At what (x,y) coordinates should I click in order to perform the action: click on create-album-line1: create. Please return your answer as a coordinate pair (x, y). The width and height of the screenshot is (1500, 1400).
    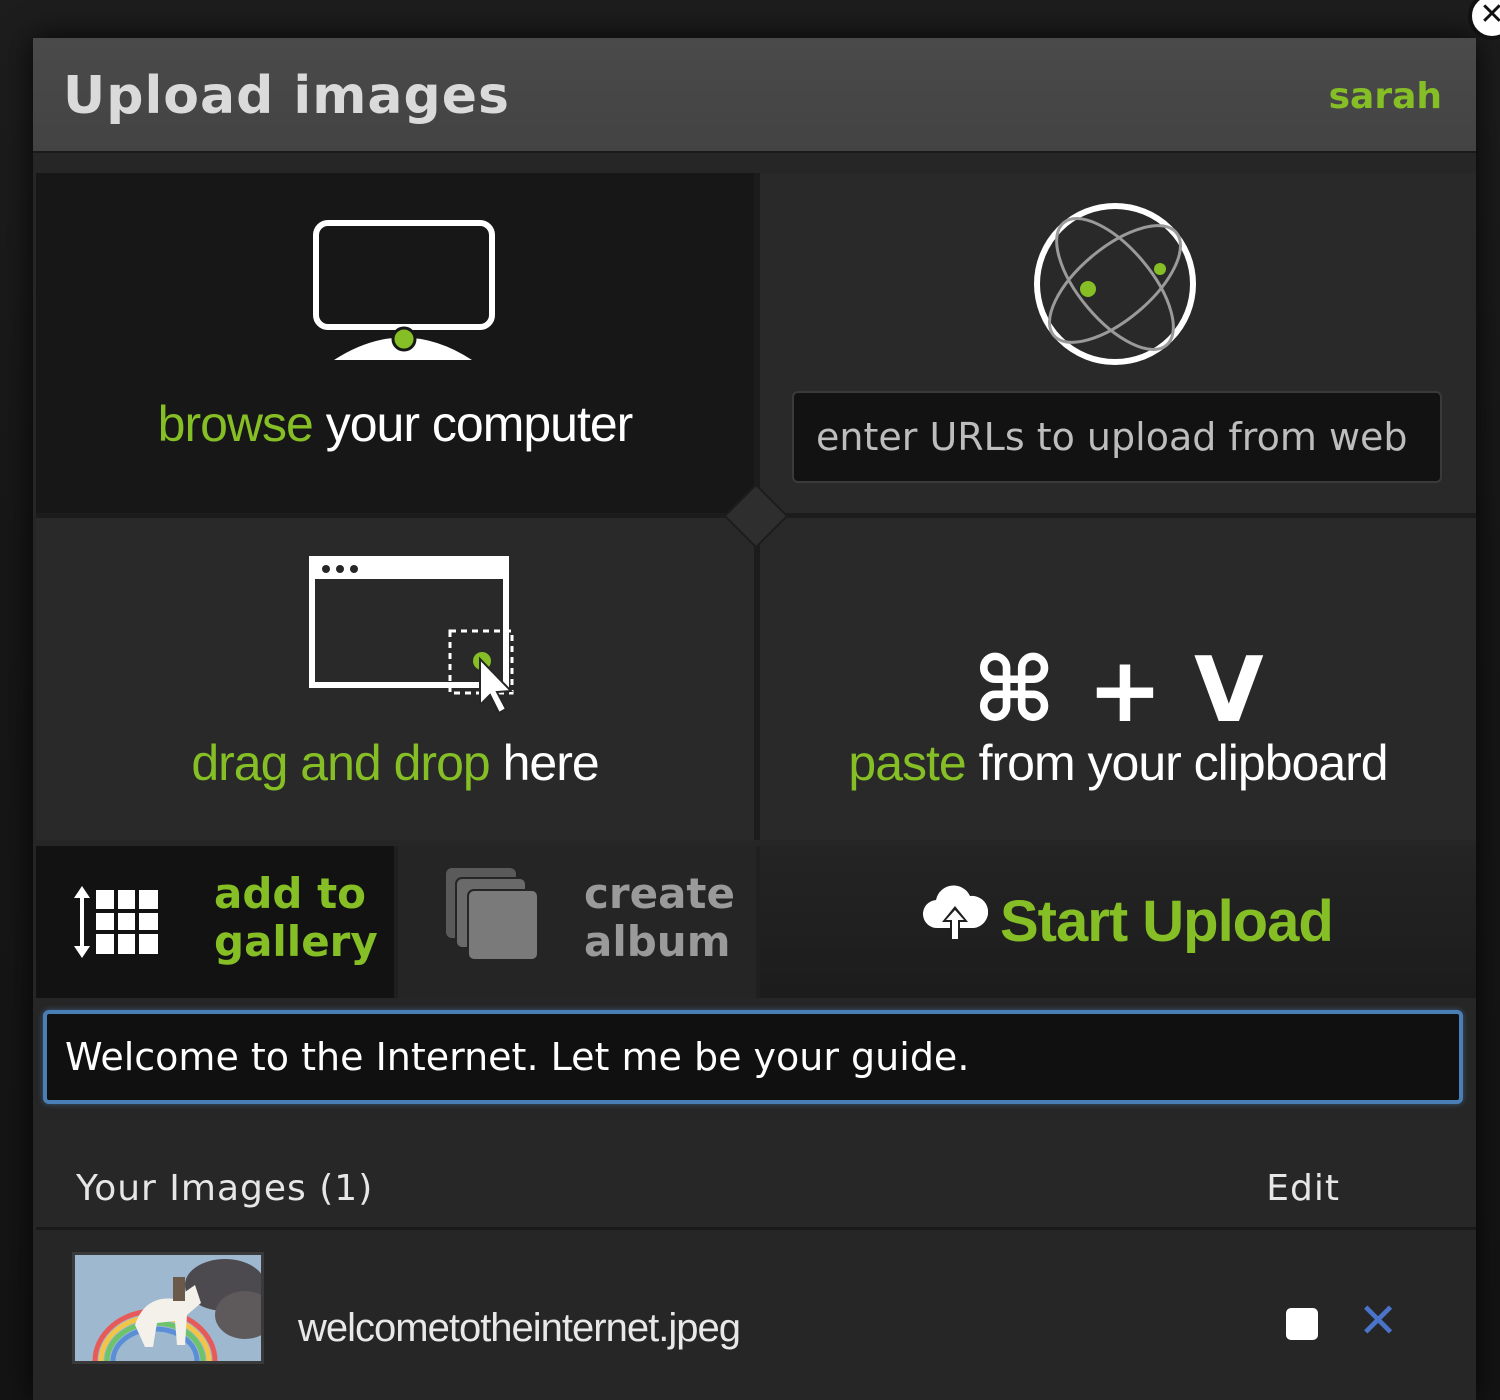
    Looking at the image, I should click on (659, 893).